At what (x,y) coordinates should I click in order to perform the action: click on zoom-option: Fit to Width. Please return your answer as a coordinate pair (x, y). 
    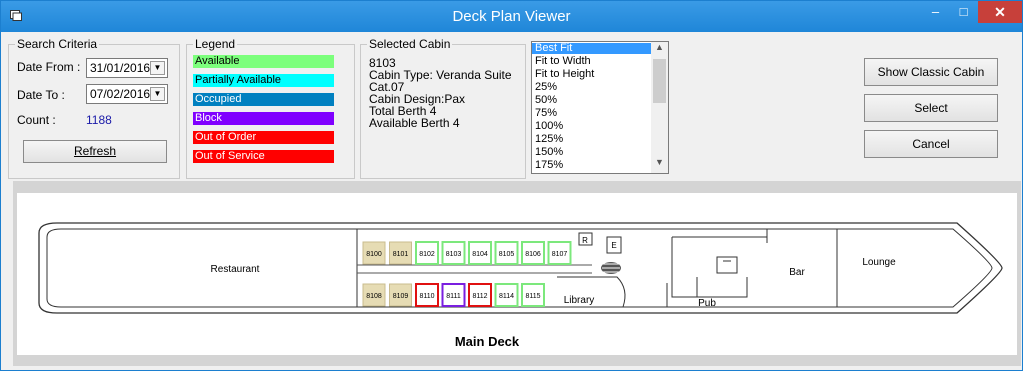
    Looking at the image, I should click on (593, 61).